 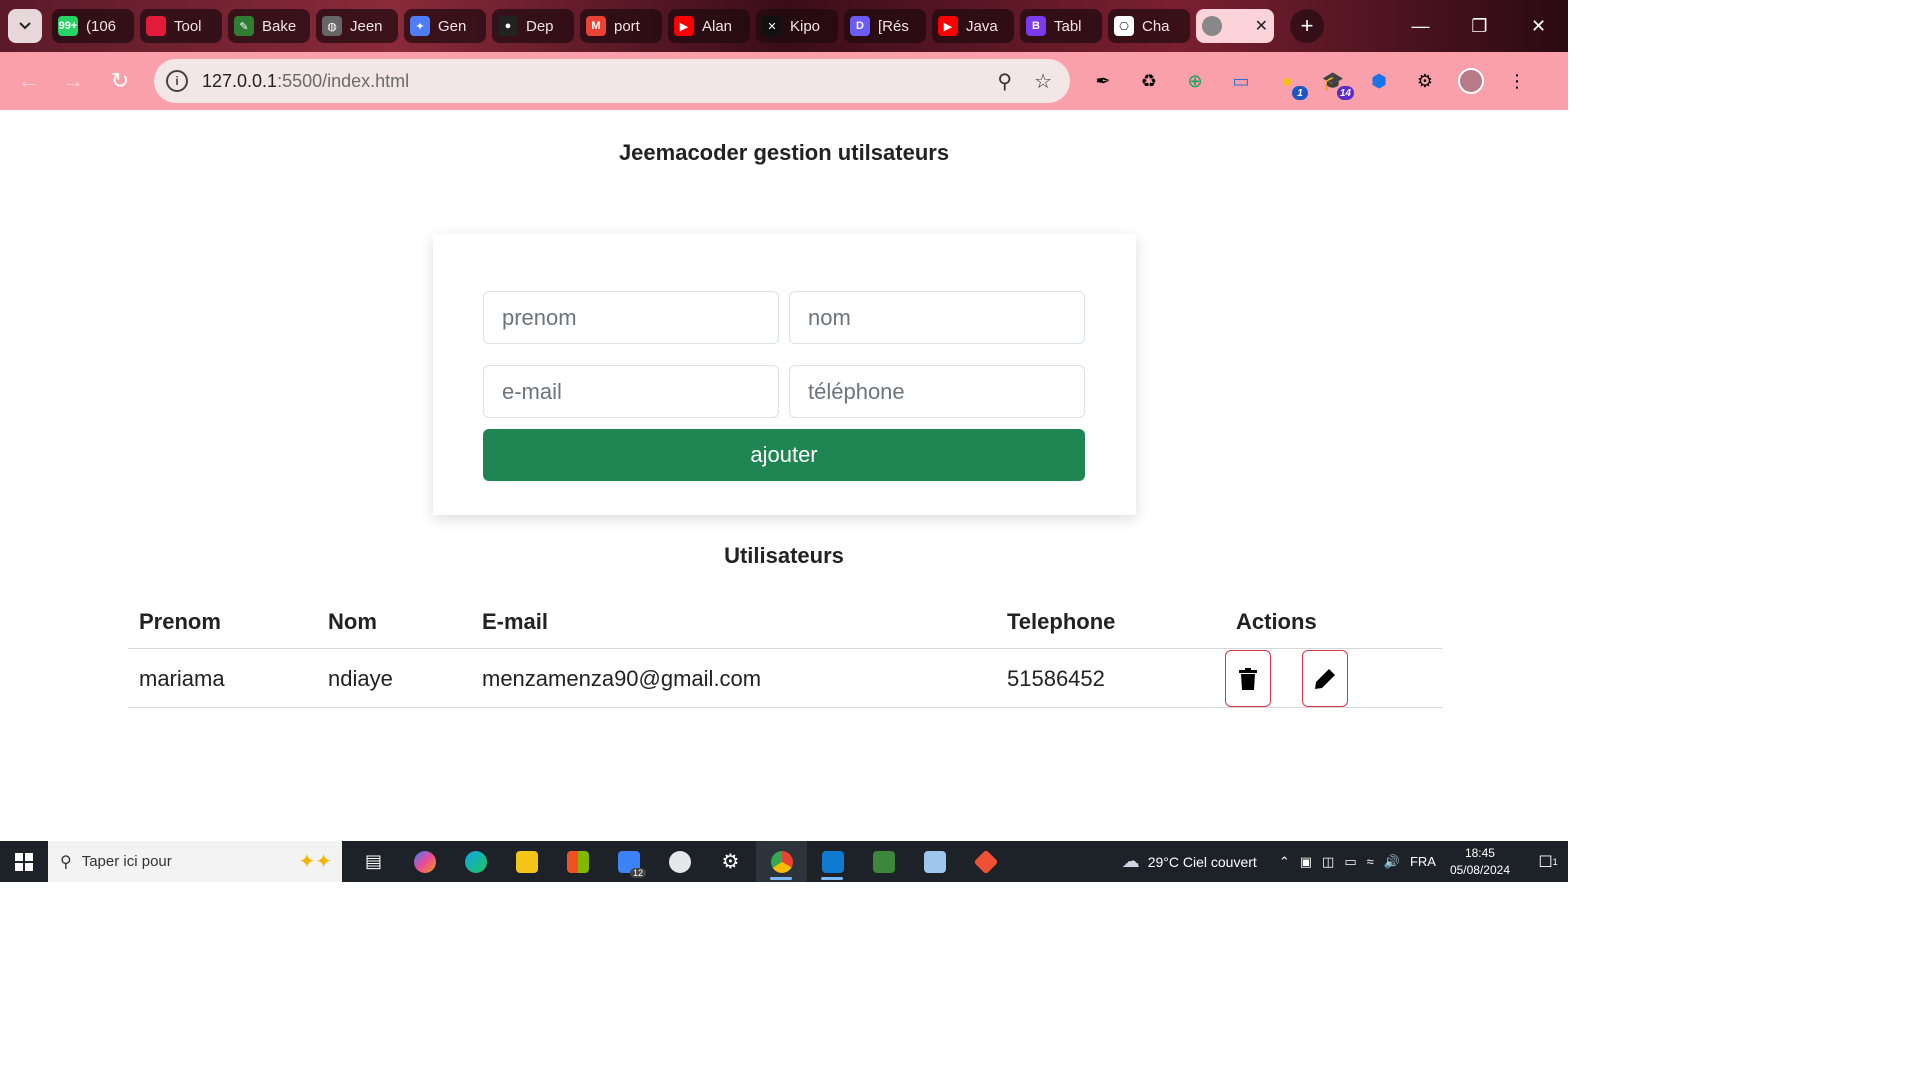 I want to click on browser-tab: ● Dep, so click(x=533, y=26).